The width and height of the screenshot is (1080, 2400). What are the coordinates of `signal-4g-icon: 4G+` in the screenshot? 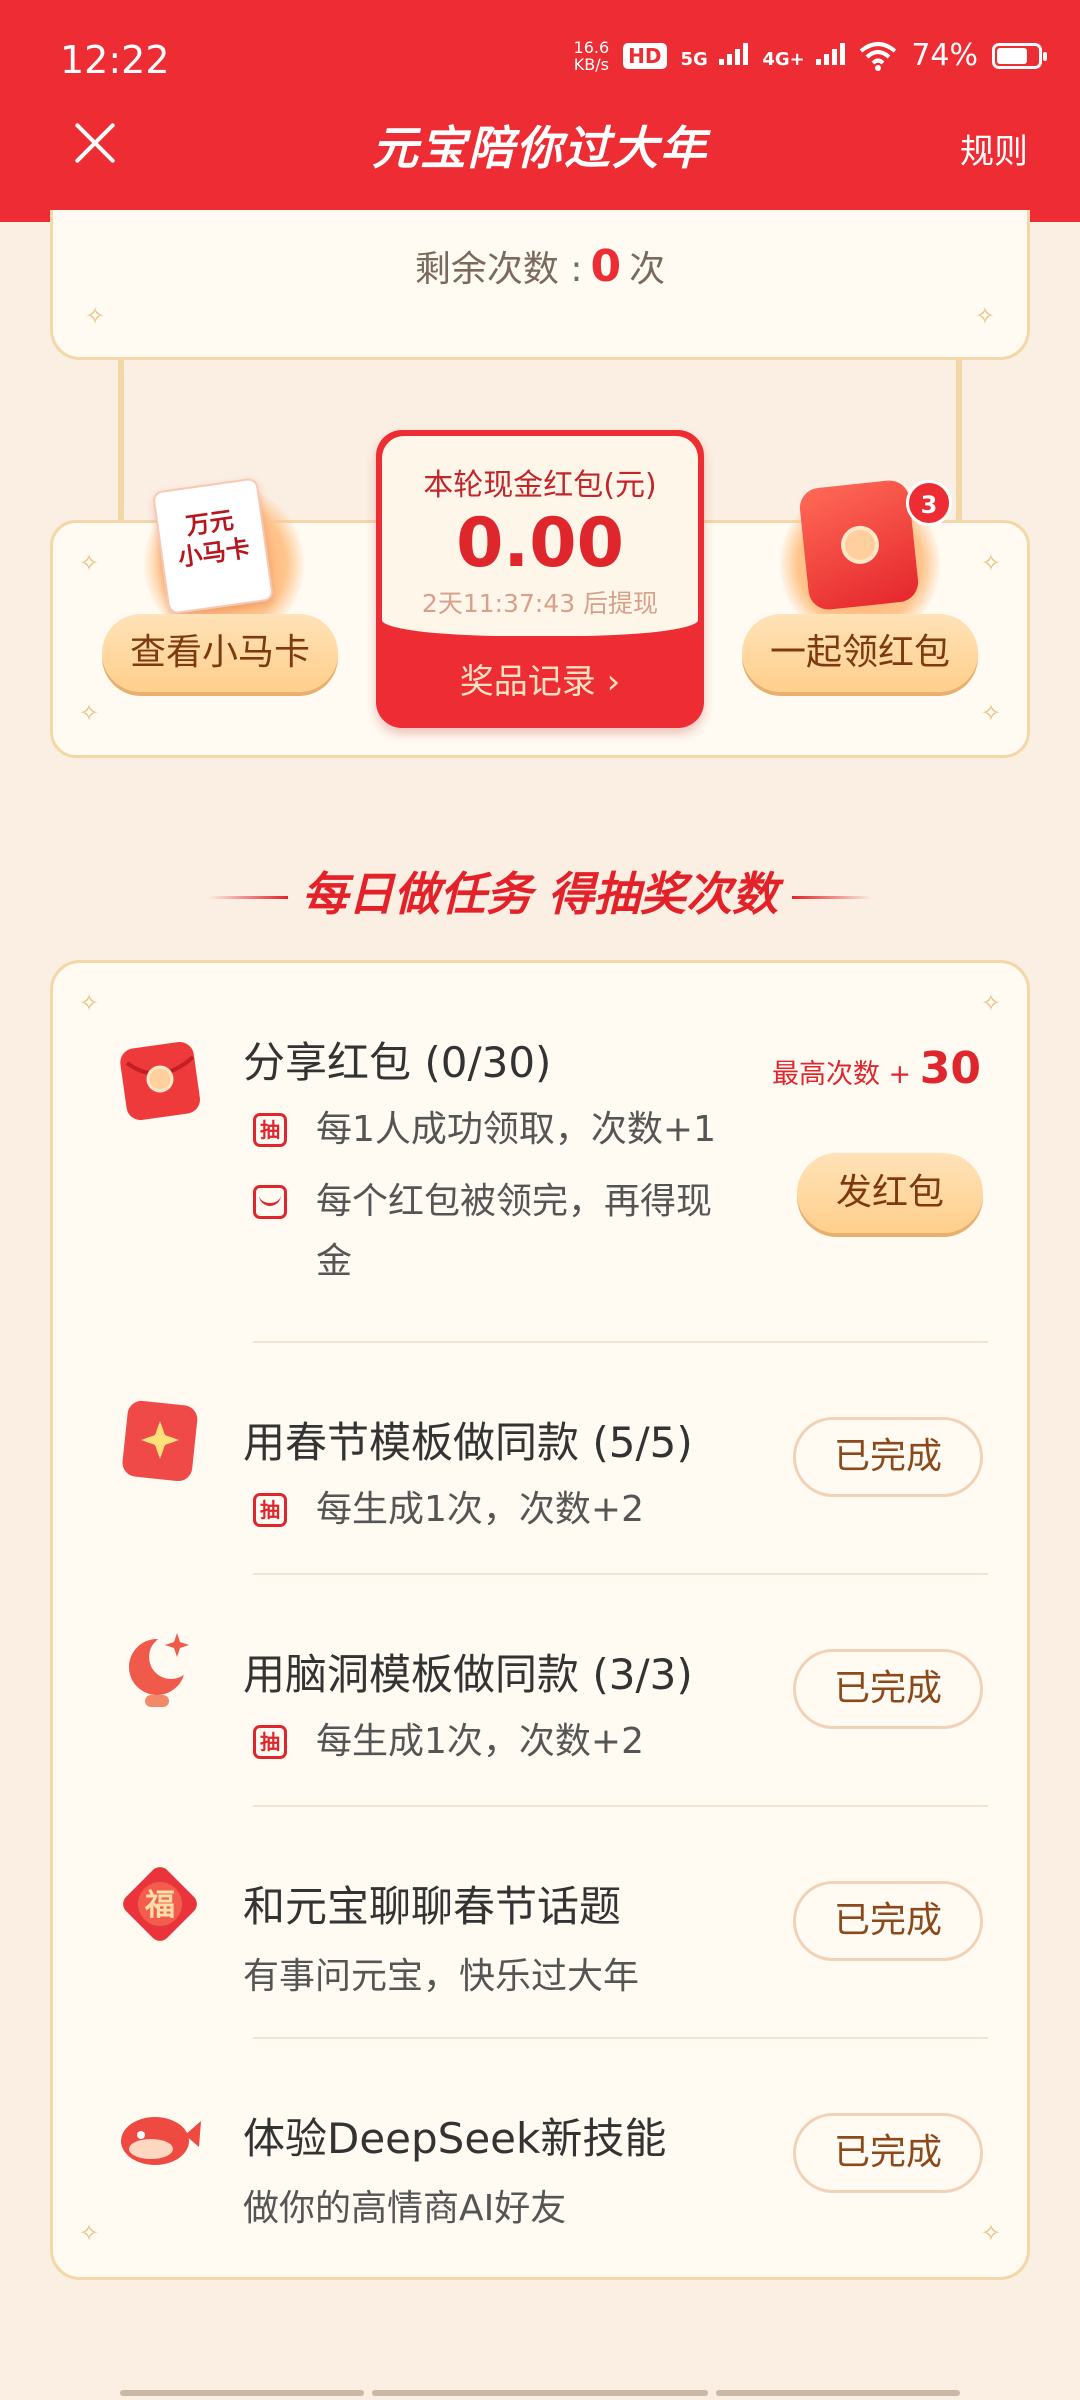 It's located at (804, 55).